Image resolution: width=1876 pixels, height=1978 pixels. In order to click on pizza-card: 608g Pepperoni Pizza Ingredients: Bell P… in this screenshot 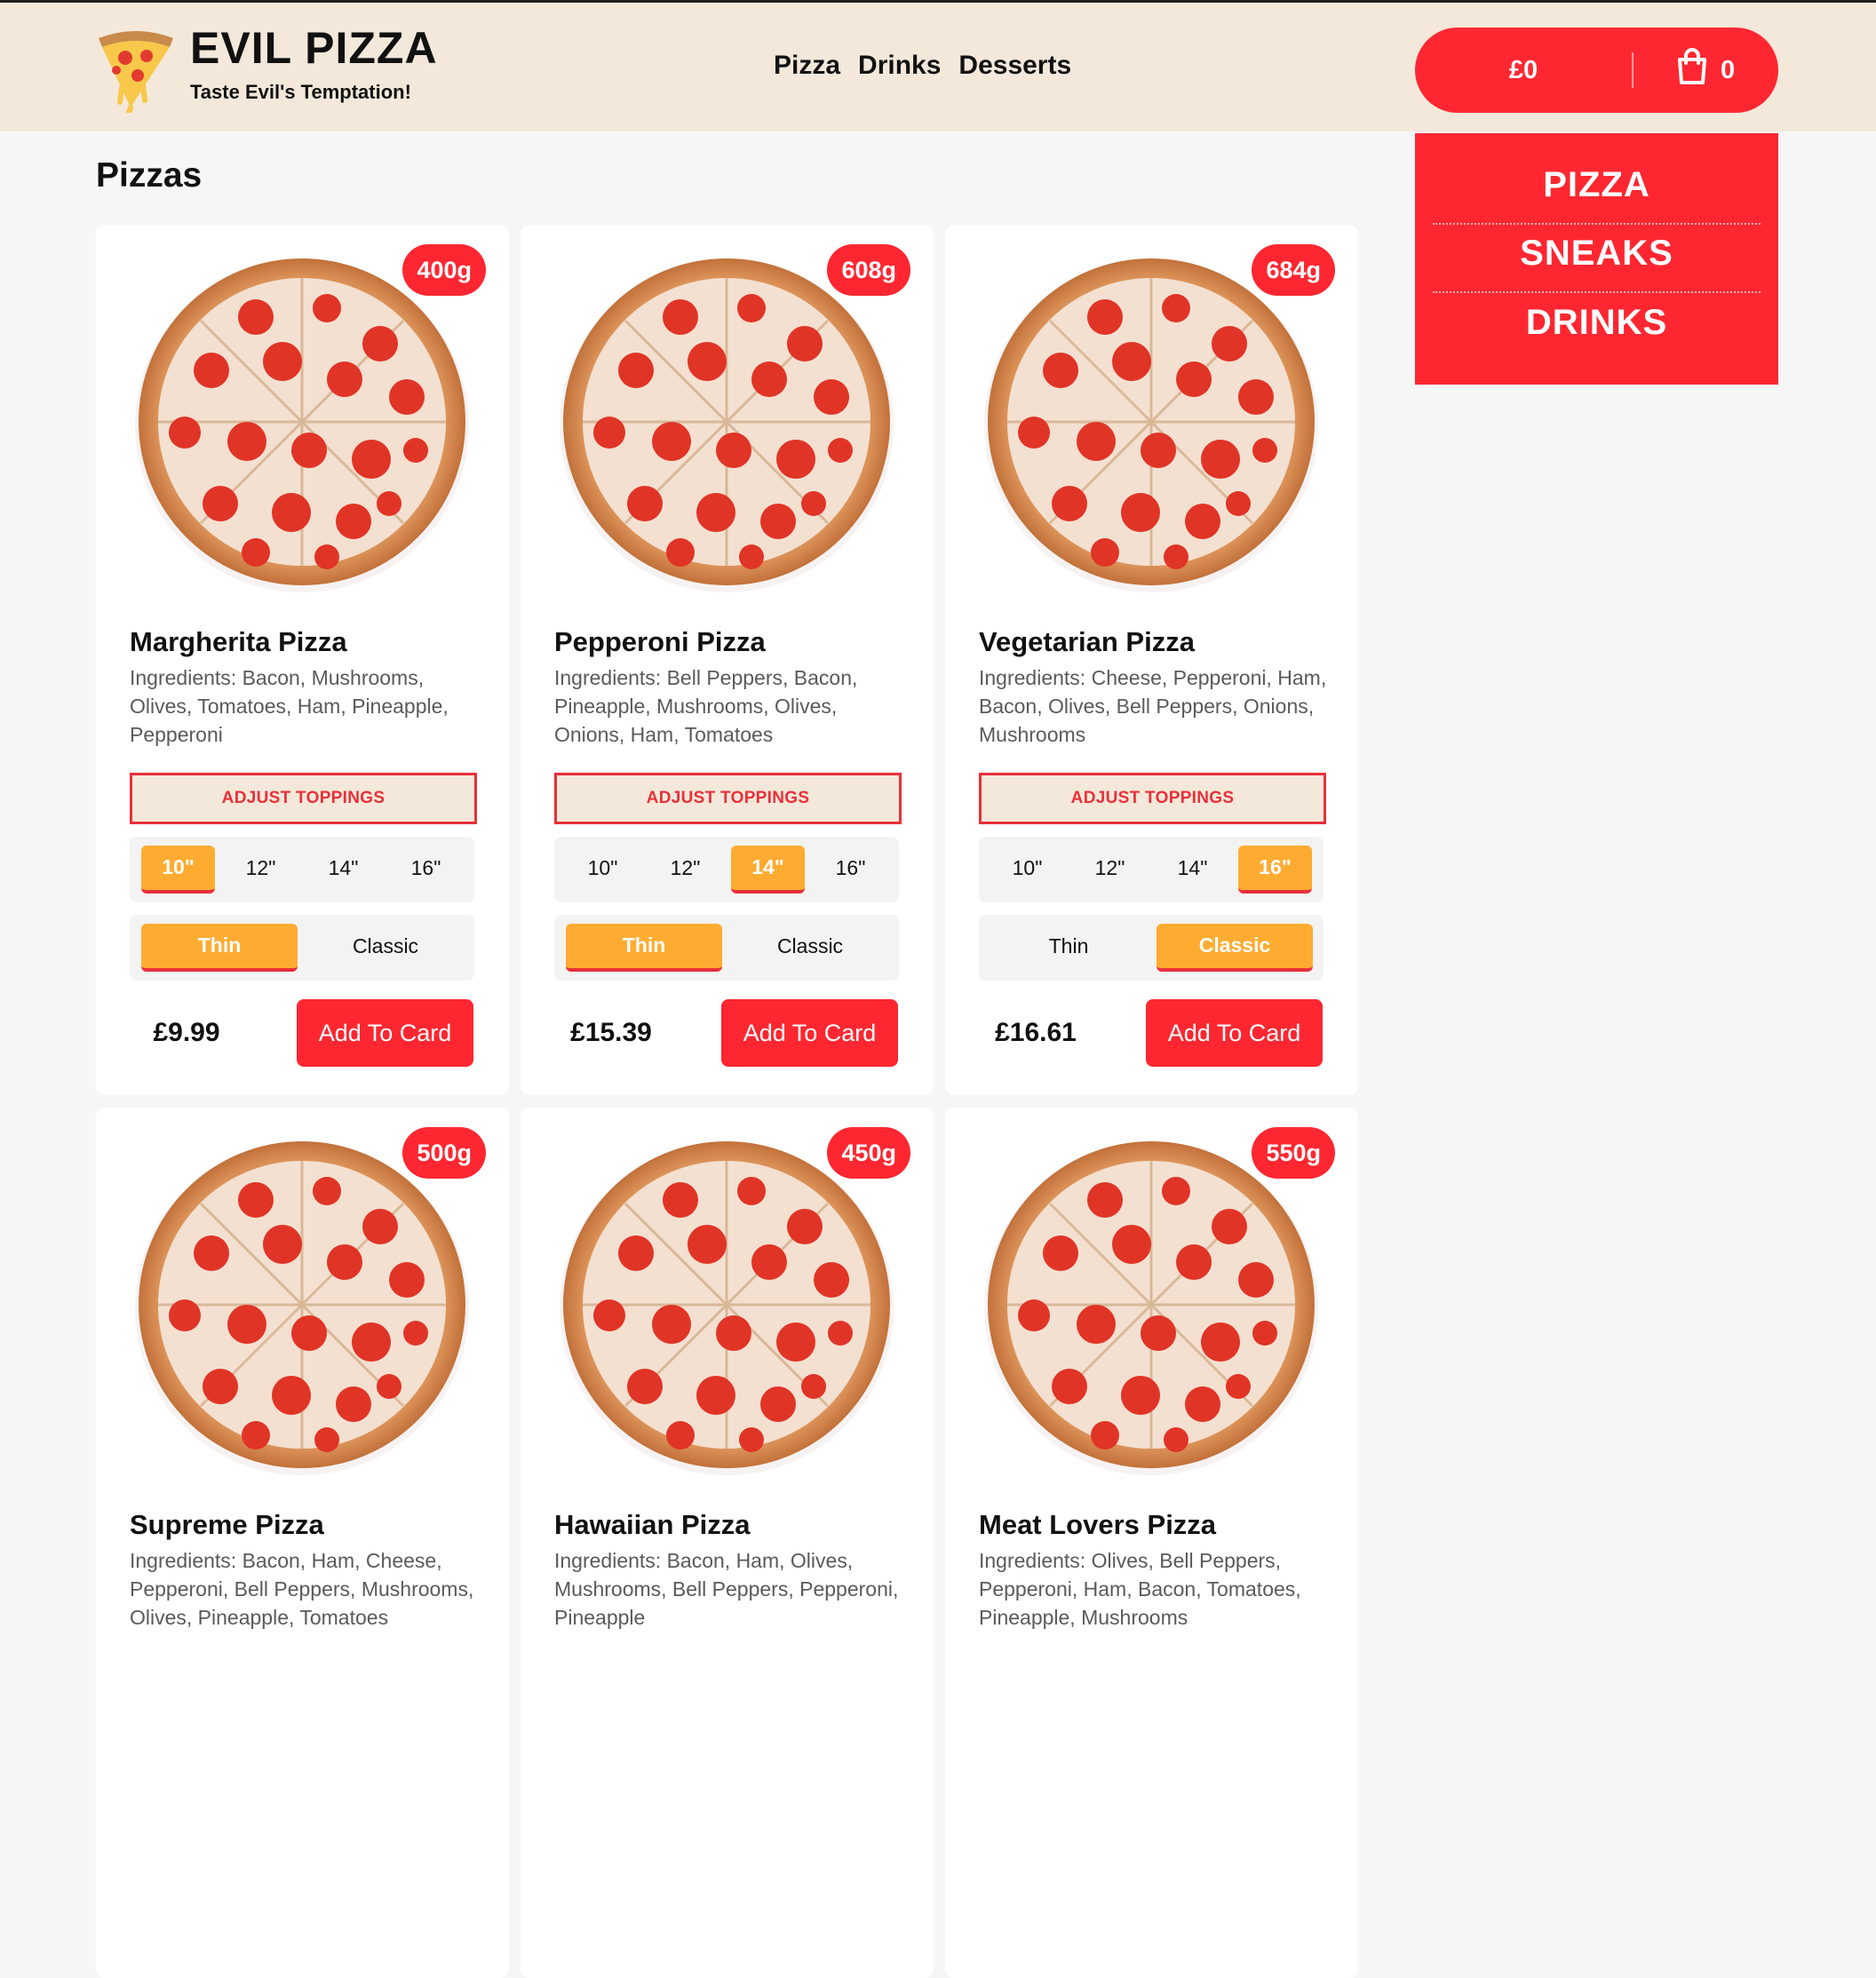, I will do `click(727, 660)`.